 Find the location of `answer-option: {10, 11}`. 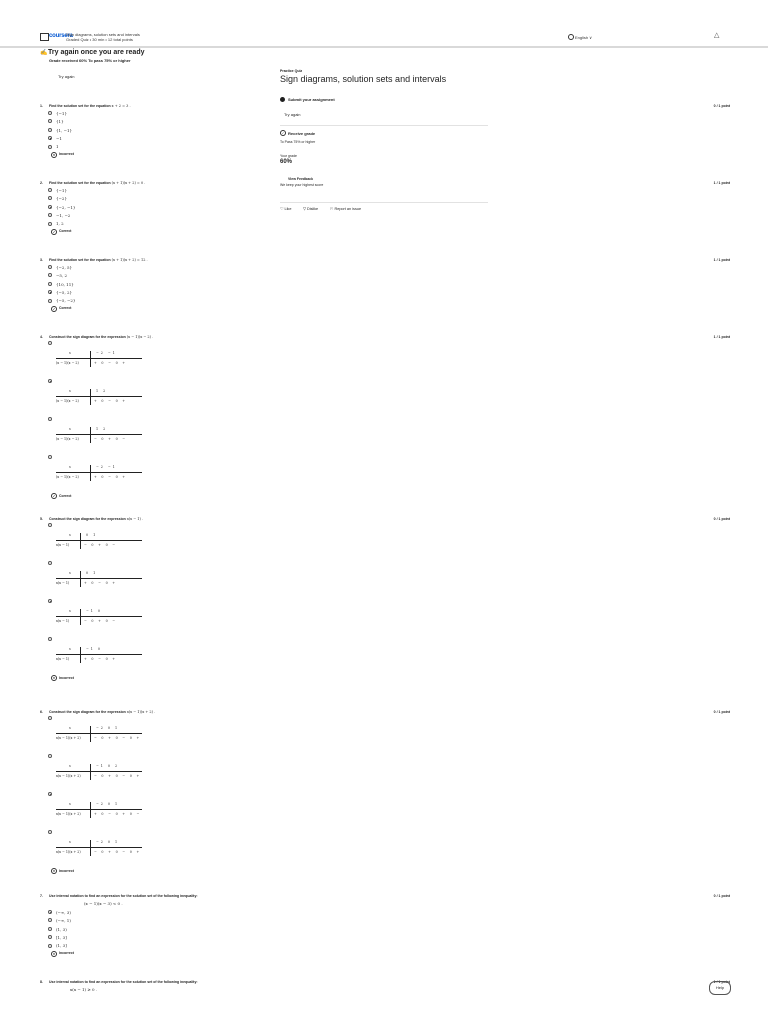

answer-option: {10, 11} is located at coordinates (385, 285).